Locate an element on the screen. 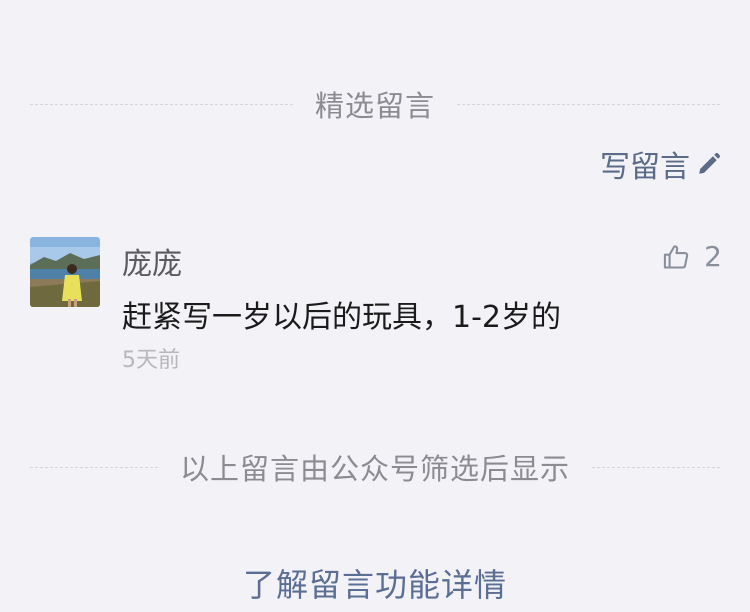  comment-time: 5天前 is located at coordinates (151, 360).